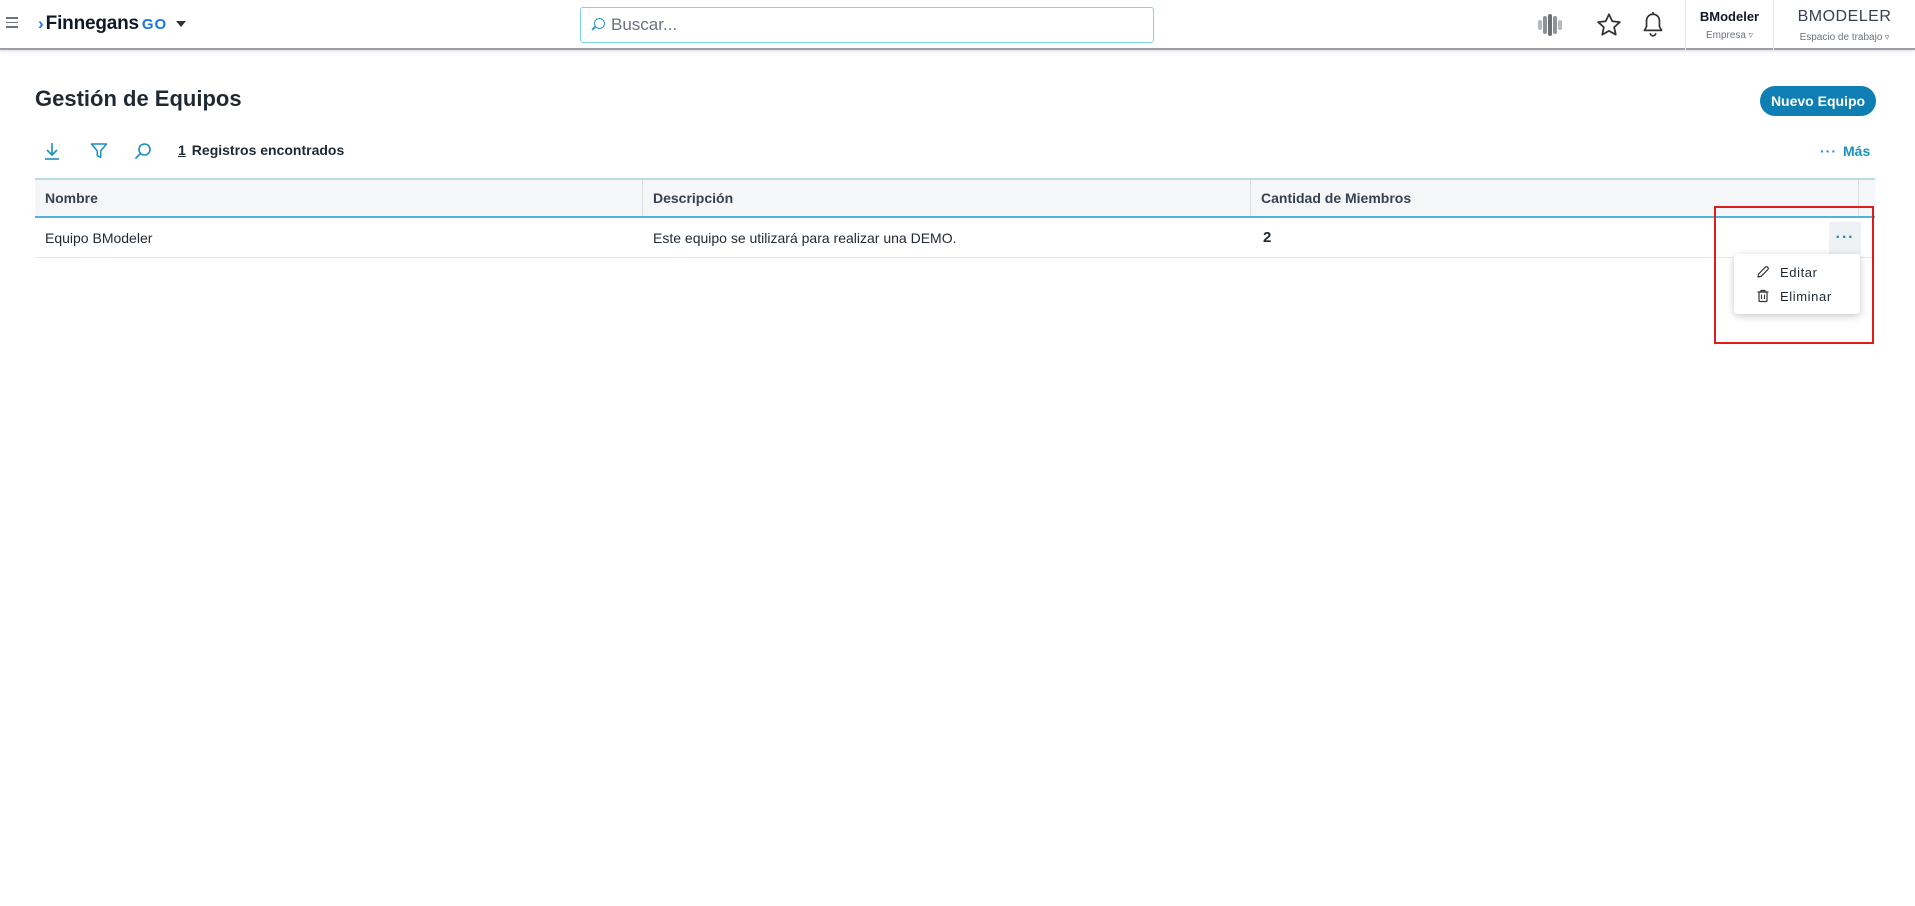 Image resolution: width=1915 pixels, height=906 pixels. I want to click on app-logo: › Finnegans GO, so click(112, 24).